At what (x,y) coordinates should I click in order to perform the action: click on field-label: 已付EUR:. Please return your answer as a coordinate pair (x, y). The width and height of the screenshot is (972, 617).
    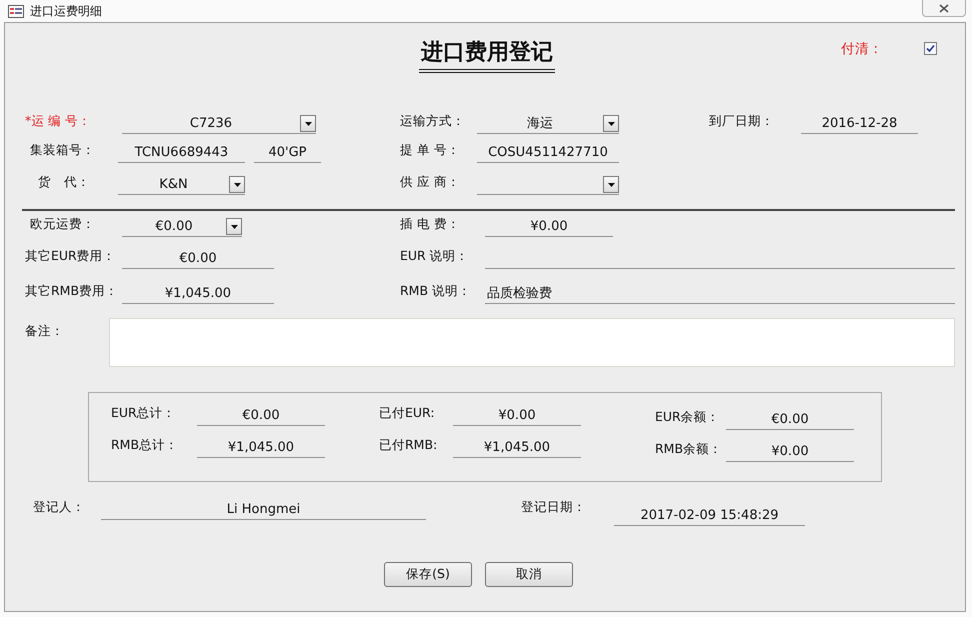
    Looking at the image, I should click on (407, 413).